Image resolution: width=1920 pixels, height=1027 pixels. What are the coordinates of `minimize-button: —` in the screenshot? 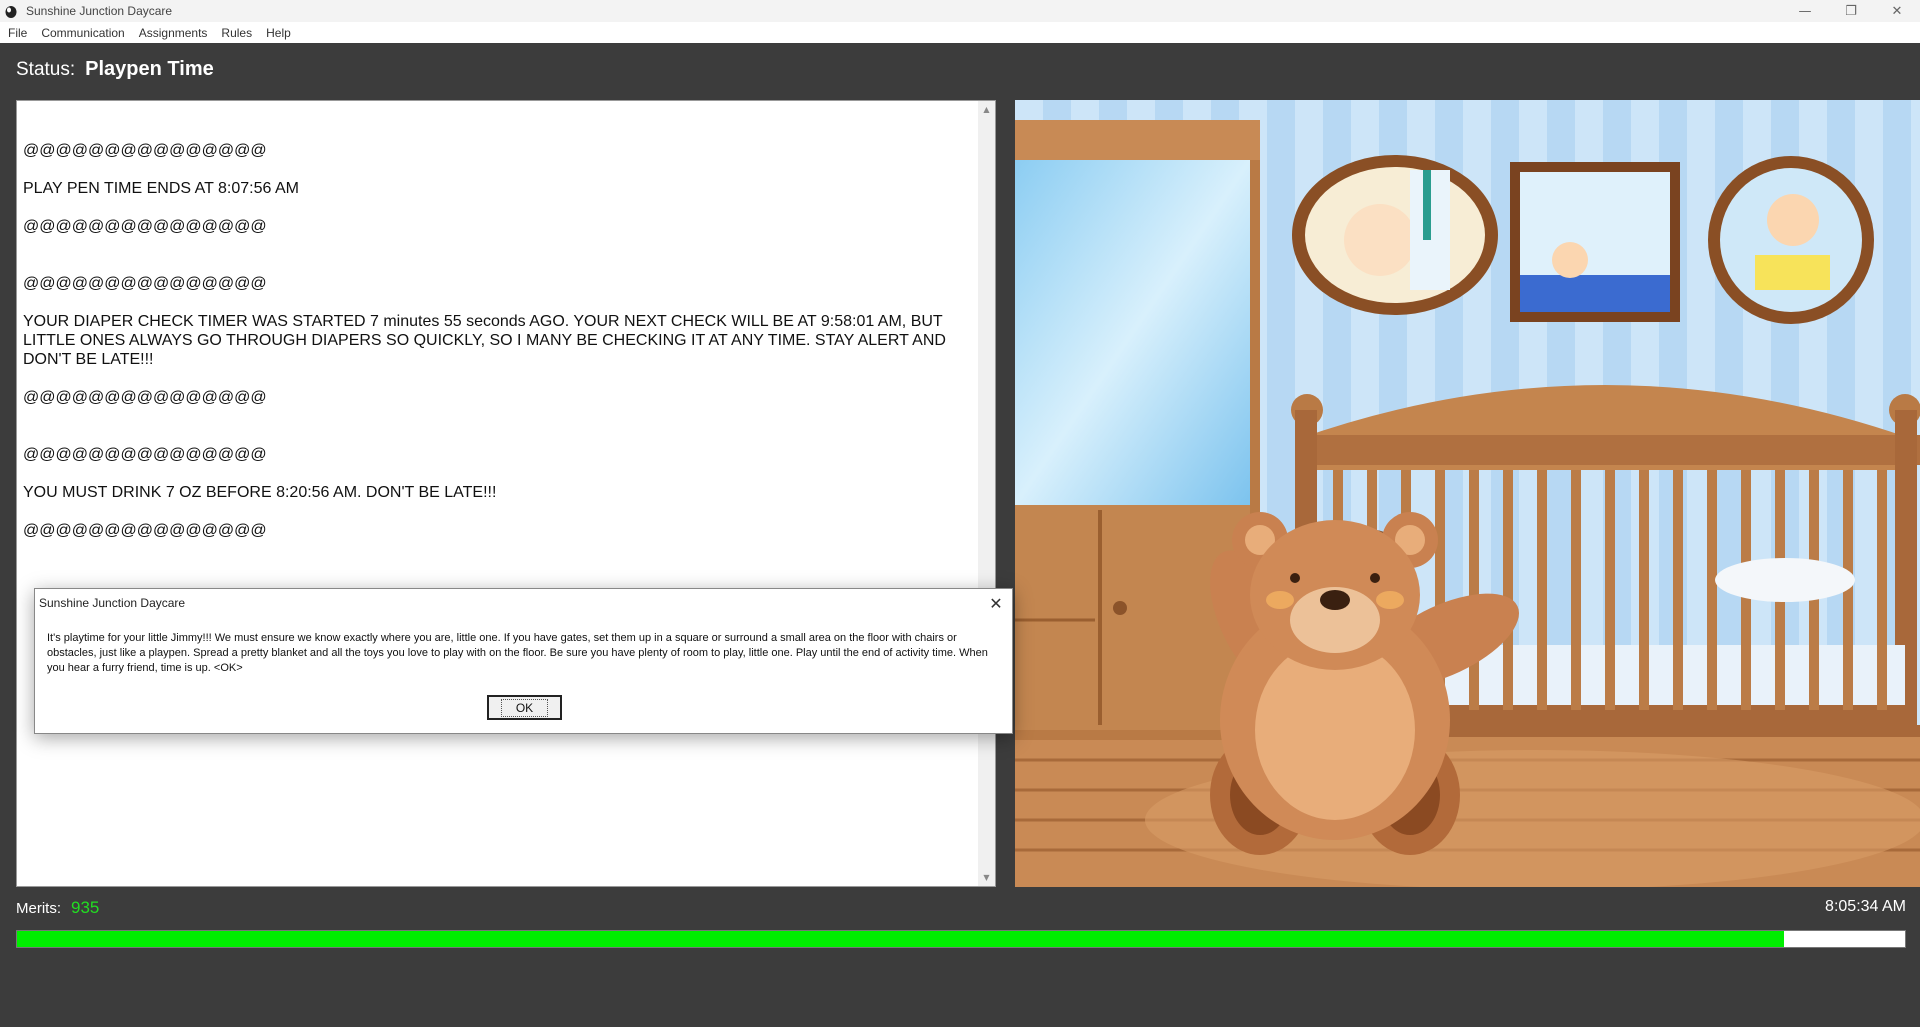 It's located at (1805, 11).